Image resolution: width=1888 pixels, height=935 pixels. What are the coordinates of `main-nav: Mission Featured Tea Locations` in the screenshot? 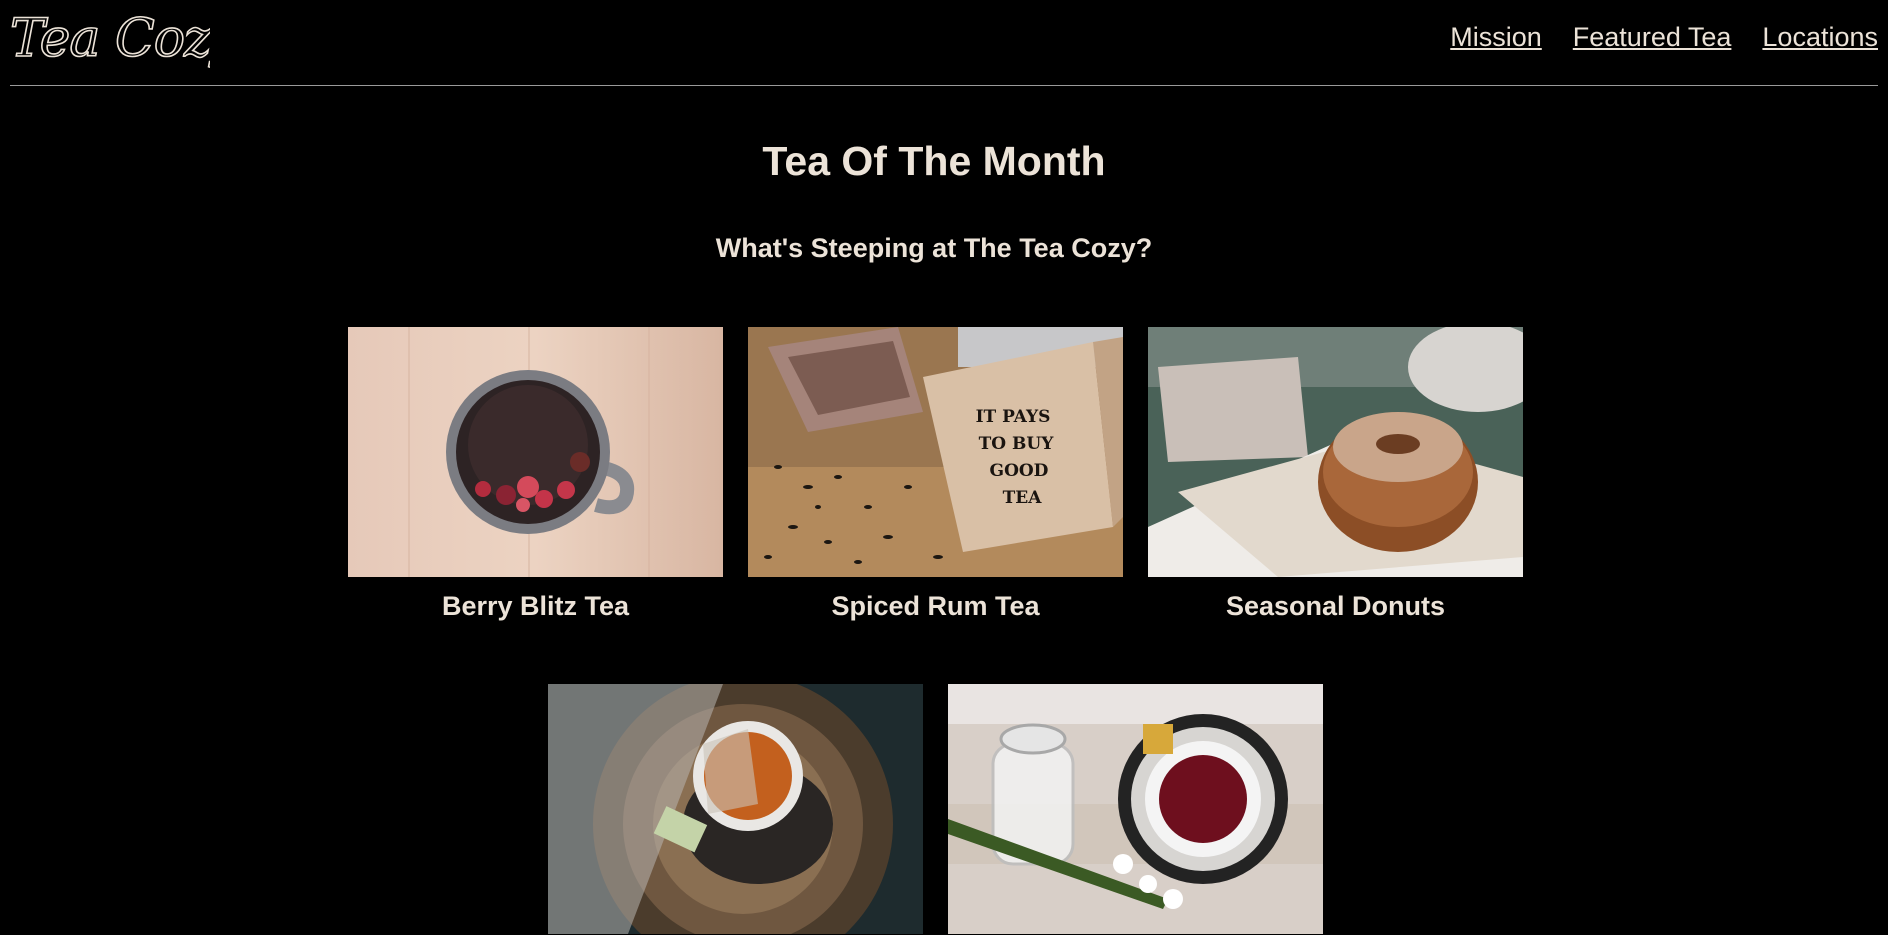 It's located at (1664, 37).